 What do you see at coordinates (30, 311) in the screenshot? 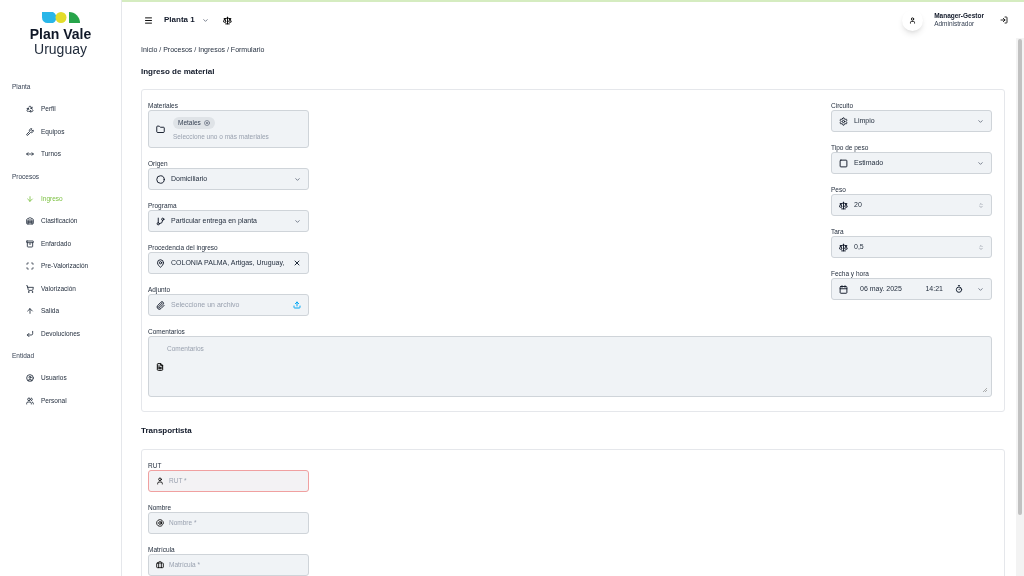
I see `arrow-up-icon` at bounding box center [30, 311].